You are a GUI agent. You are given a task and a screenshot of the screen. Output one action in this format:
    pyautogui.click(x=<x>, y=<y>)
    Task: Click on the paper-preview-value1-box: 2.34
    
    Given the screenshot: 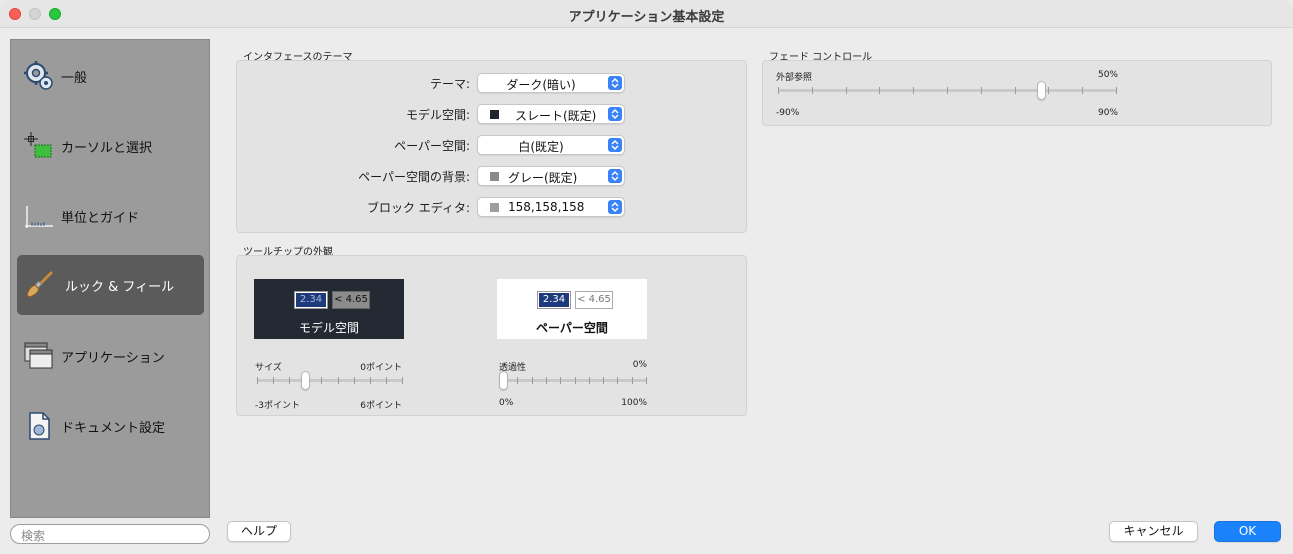 What is the action you would take?
    pyautogui.click(x=554, y=300)
    